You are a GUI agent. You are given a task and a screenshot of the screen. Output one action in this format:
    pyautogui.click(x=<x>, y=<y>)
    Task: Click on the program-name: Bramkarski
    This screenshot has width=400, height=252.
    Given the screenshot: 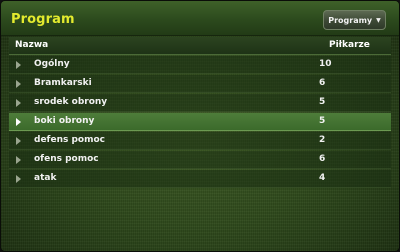 What is the action you would take?
    pyautogui.click(x=63, y=83)
    